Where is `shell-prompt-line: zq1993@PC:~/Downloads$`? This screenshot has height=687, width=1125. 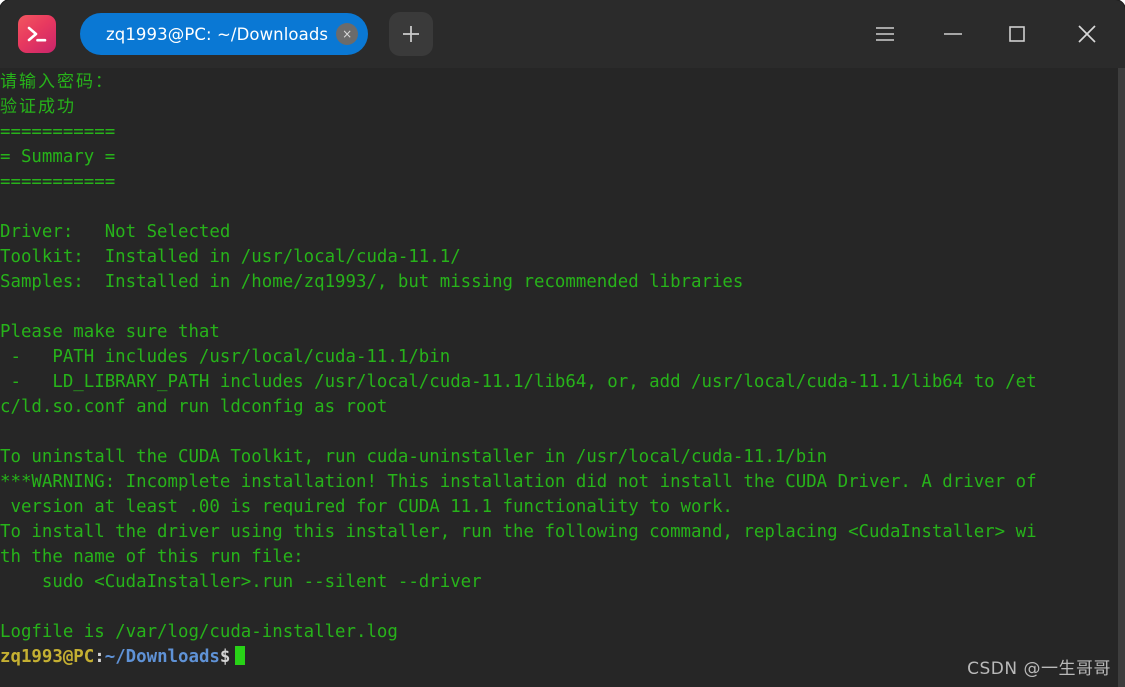
shell-prompt-line: zq1993@PC:~/Downloads$ is located at coordinates (562, 657).